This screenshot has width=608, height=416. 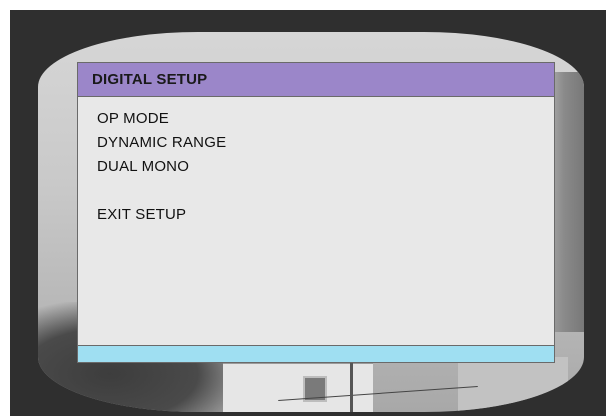 I want to click on menu-item-op-mode: OP MODE, so click(x=325, y=119).